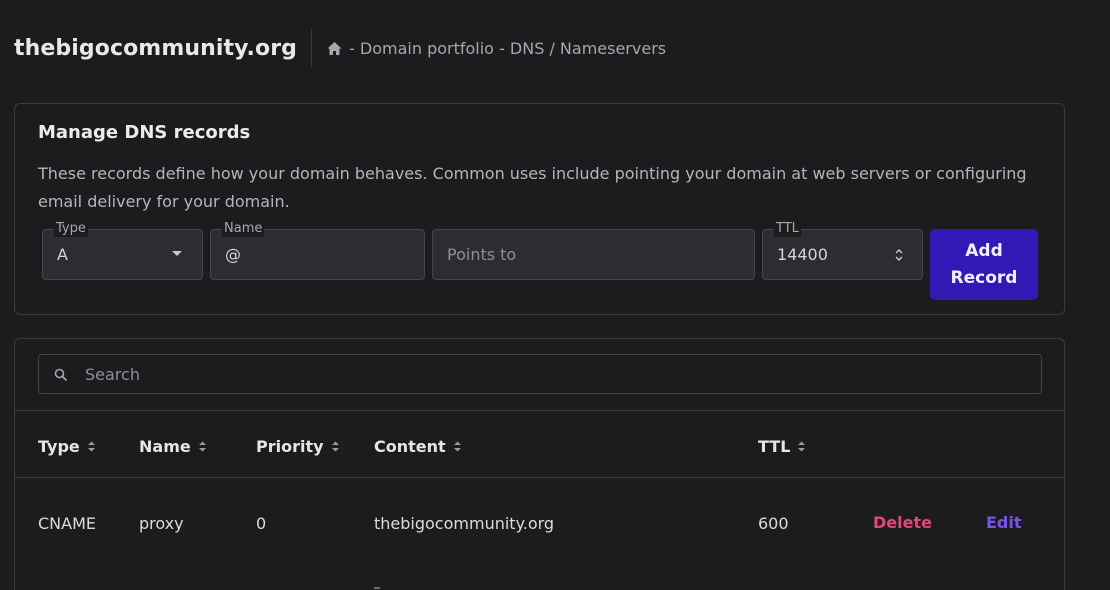  I want to click on name-label: Name, so click(243, 229).